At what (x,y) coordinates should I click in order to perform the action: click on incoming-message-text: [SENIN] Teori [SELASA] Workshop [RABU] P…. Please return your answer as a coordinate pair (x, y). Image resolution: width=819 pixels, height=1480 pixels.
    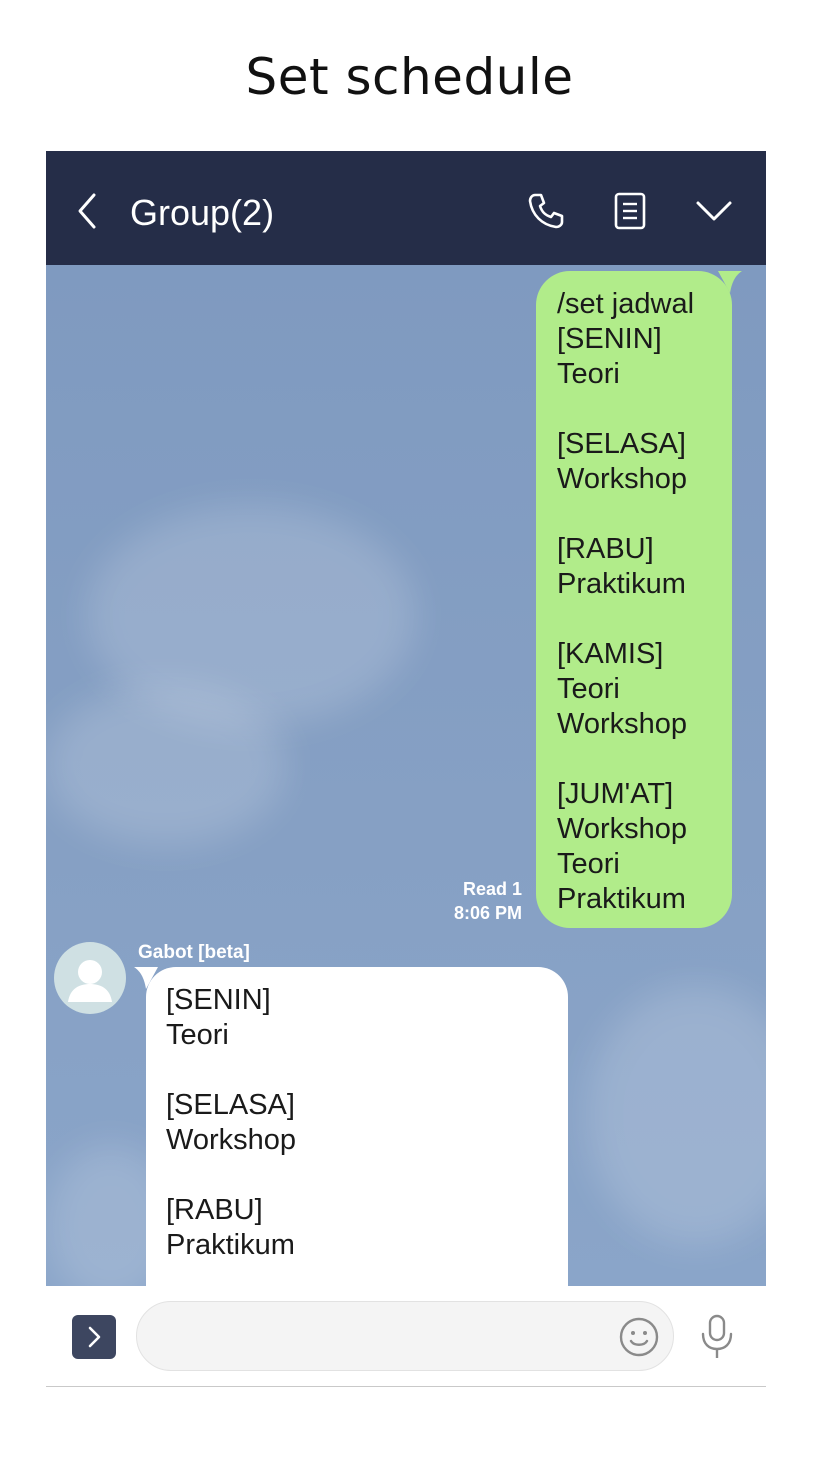
    Looking at the image, I should click on (231, 1122).